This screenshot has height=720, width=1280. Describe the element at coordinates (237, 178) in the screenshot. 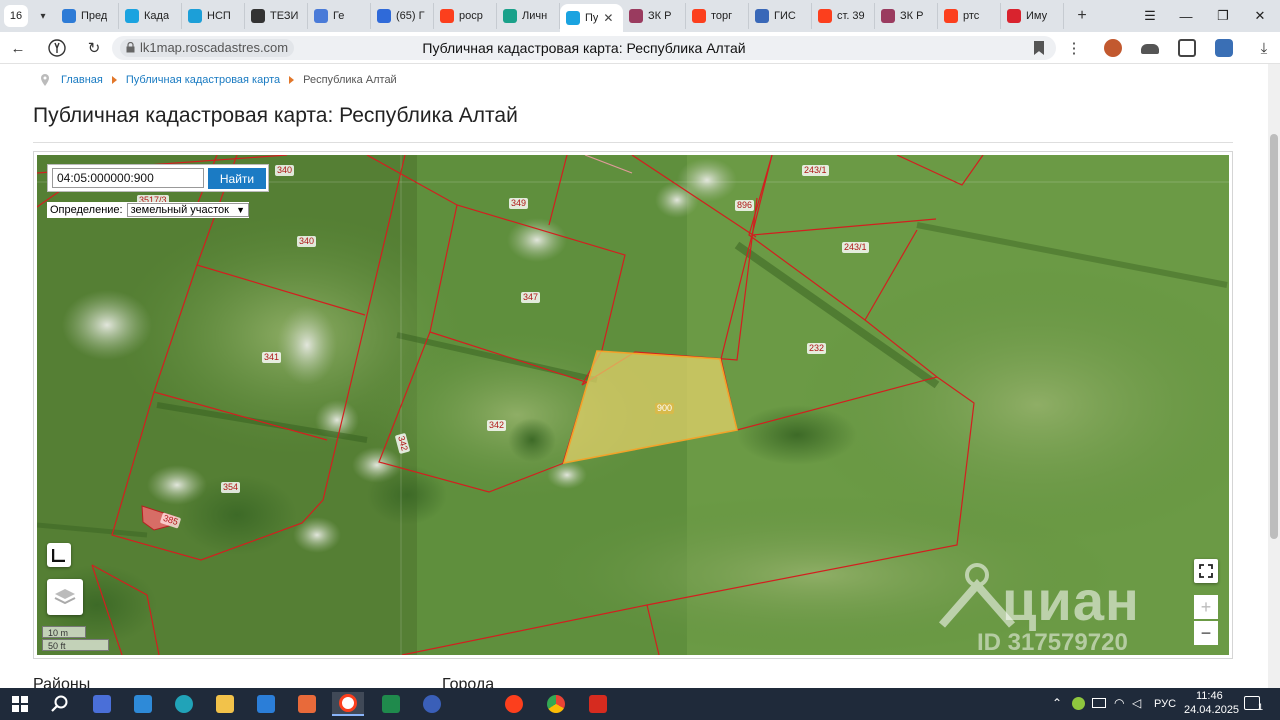

I see `search-button: Найти` at that location.